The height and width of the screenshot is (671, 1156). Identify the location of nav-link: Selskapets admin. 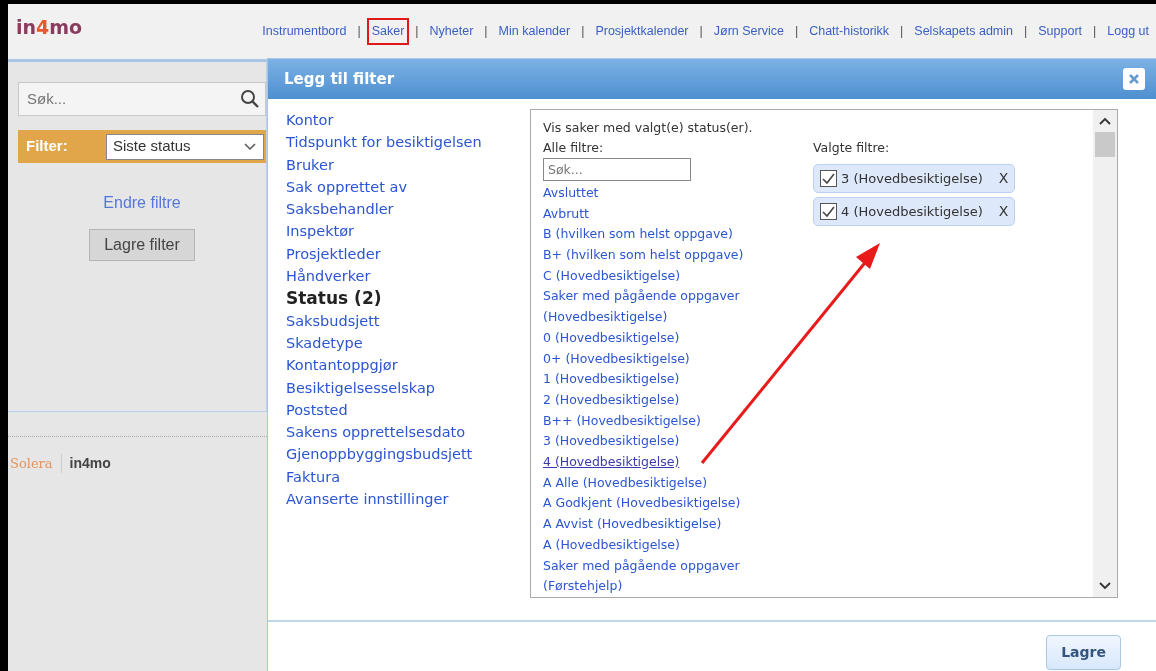
(963, 31).